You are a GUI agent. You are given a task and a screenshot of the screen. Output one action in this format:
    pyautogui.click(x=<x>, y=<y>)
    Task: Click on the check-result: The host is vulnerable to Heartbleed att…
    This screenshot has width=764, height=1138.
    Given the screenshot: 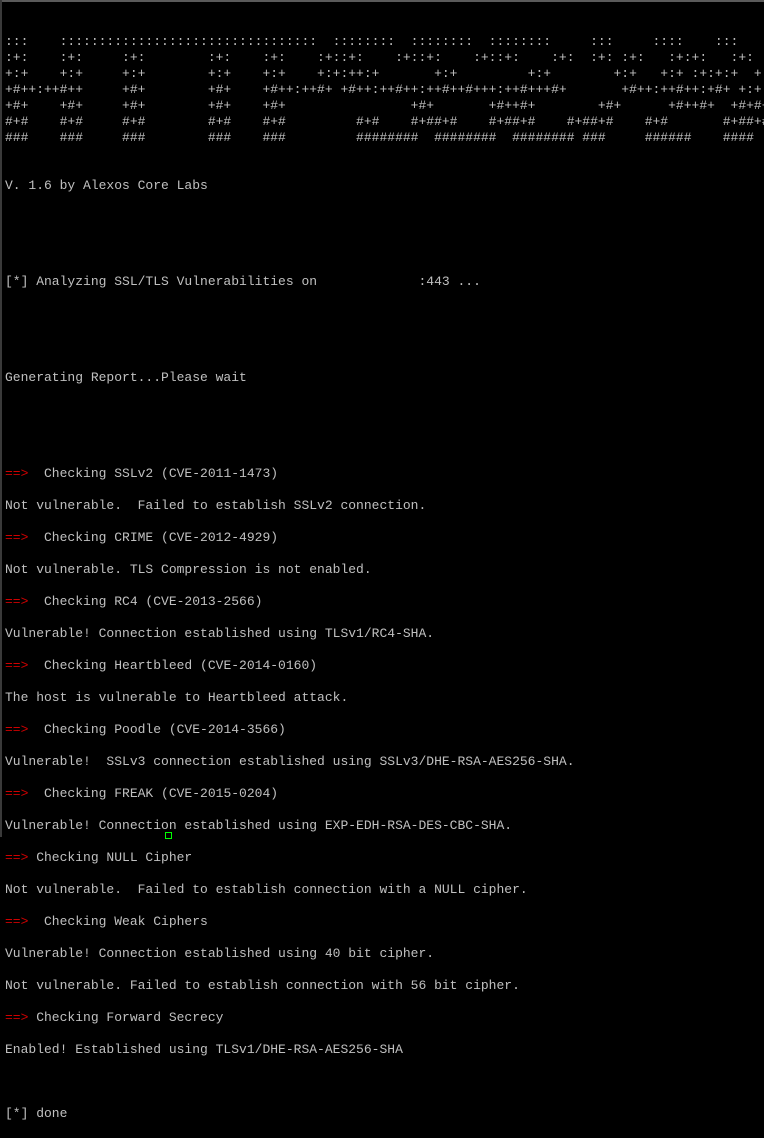 What is the action you would take?
    pyautogui.click(x=177, y=697)
    